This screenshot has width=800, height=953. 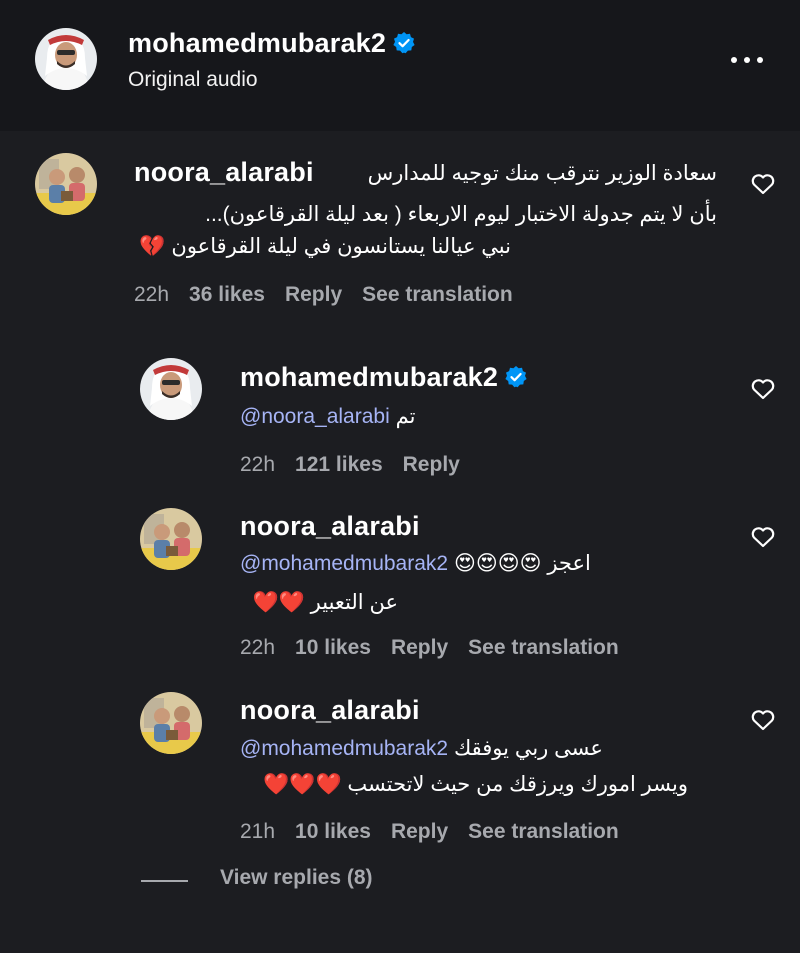 What do you see at coordinates (257, 43) in the screenshot?
I see `author-username-text: mohamedmubarak2` at bounding box center [257, 43].